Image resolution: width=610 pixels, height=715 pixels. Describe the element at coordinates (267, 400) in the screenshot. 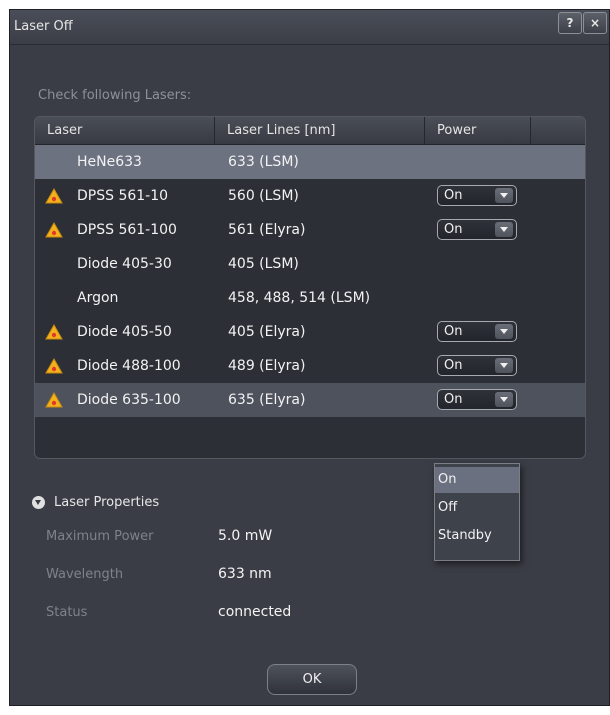

I see `laser-lines: 635 (Elyra)` at that location.